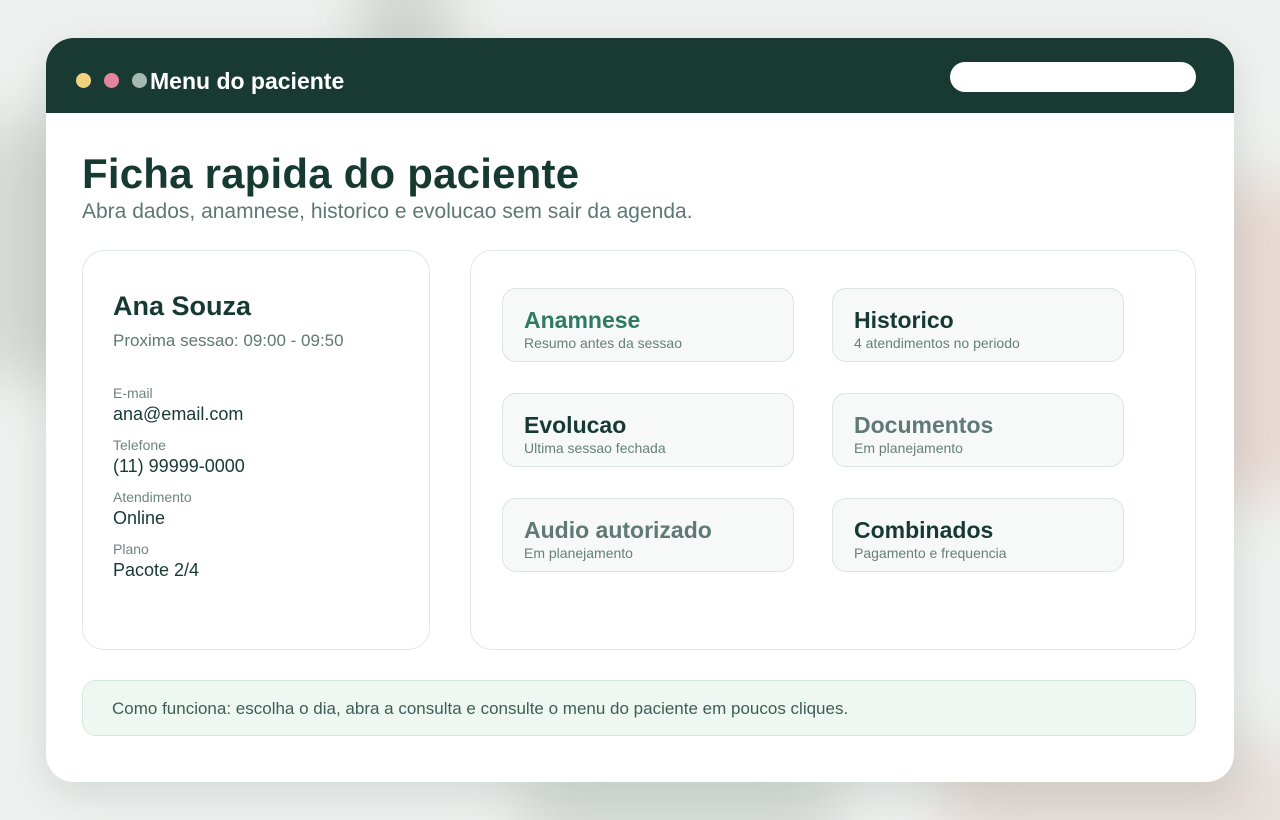  What do you see at coordinates (618, 530) in the screenshot?
I see `menu-card-title: Audio autorizado` at bounding box center [618, 530].